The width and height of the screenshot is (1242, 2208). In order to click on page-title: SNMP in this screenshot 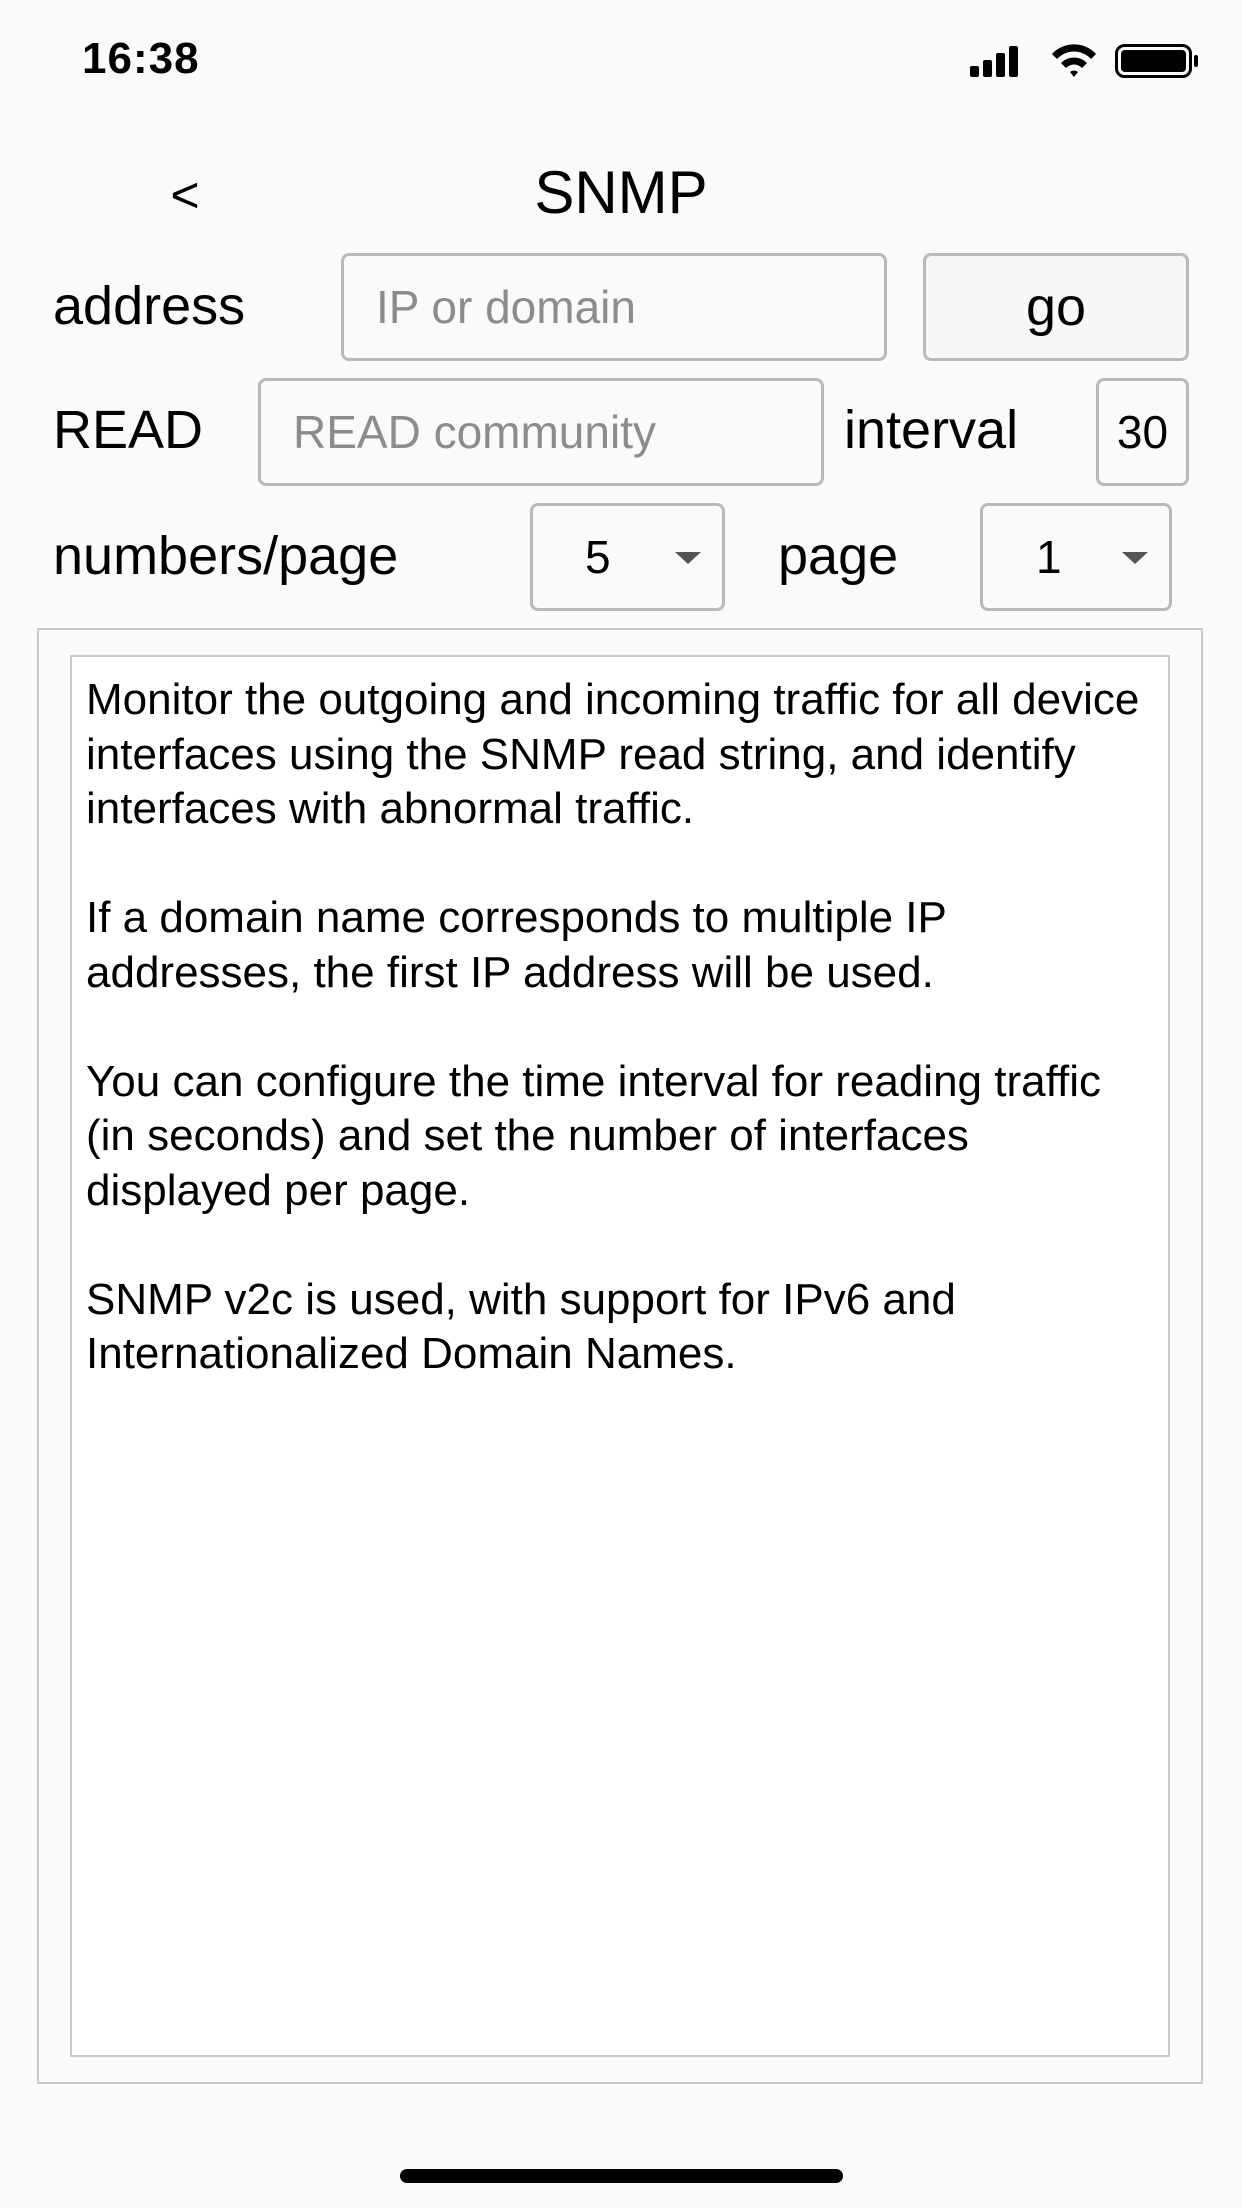, I will do `click(621, 192)`.